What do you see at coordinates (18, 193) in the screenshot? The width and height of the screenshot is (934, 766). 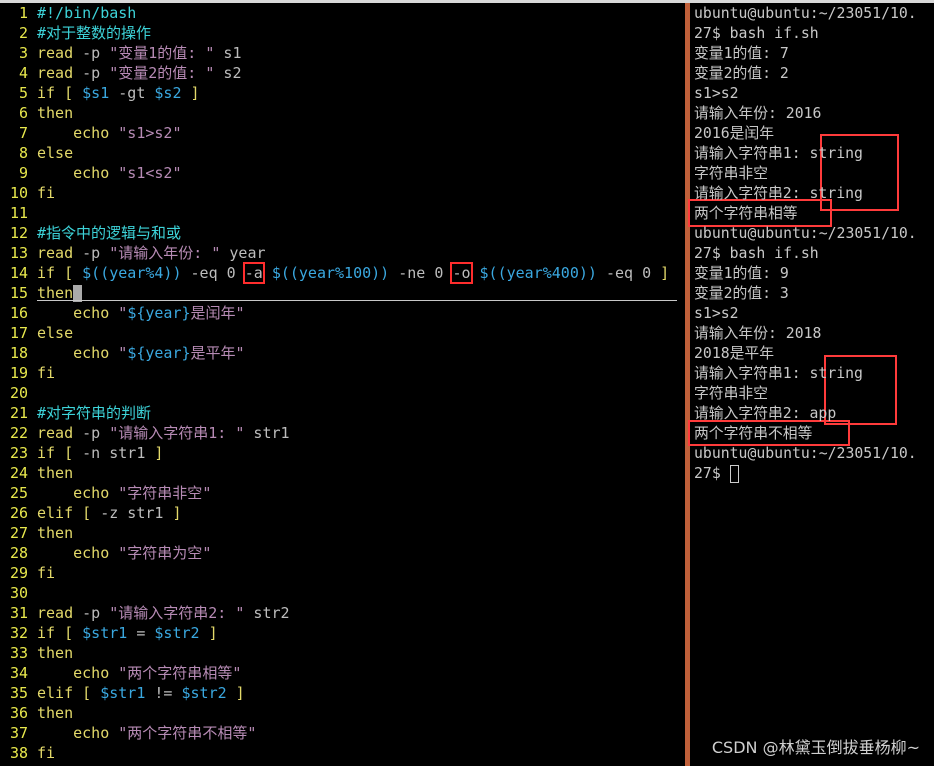 I see `line-number: 10` at bounding box center [18, 193].